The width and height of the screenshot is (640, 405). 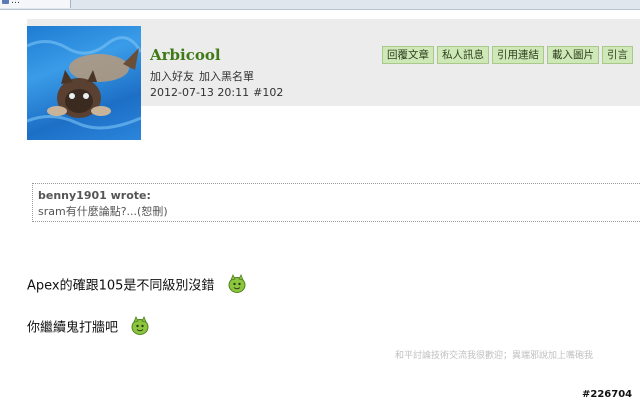 What do you see at coordinates (185, 55) in the screenshot?
I see `post-username: Arbicool` at bounding box center [185, 55].